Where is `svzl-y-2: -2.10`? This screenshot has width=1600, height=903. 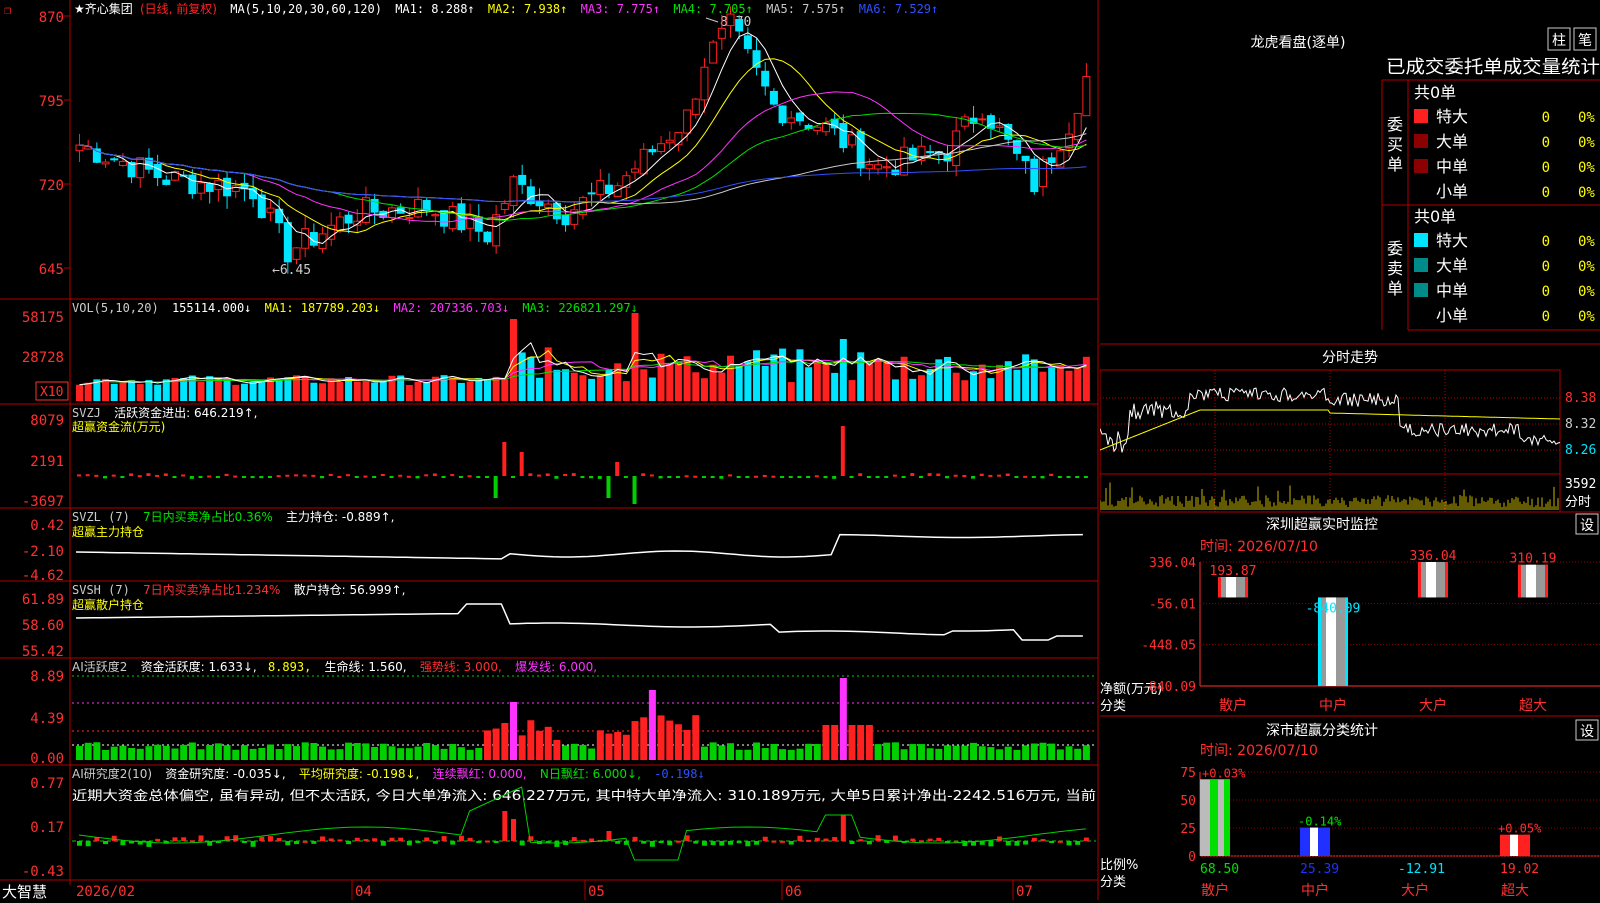
svzl-y-2: -2.10 is located at coordinates (43, 552).